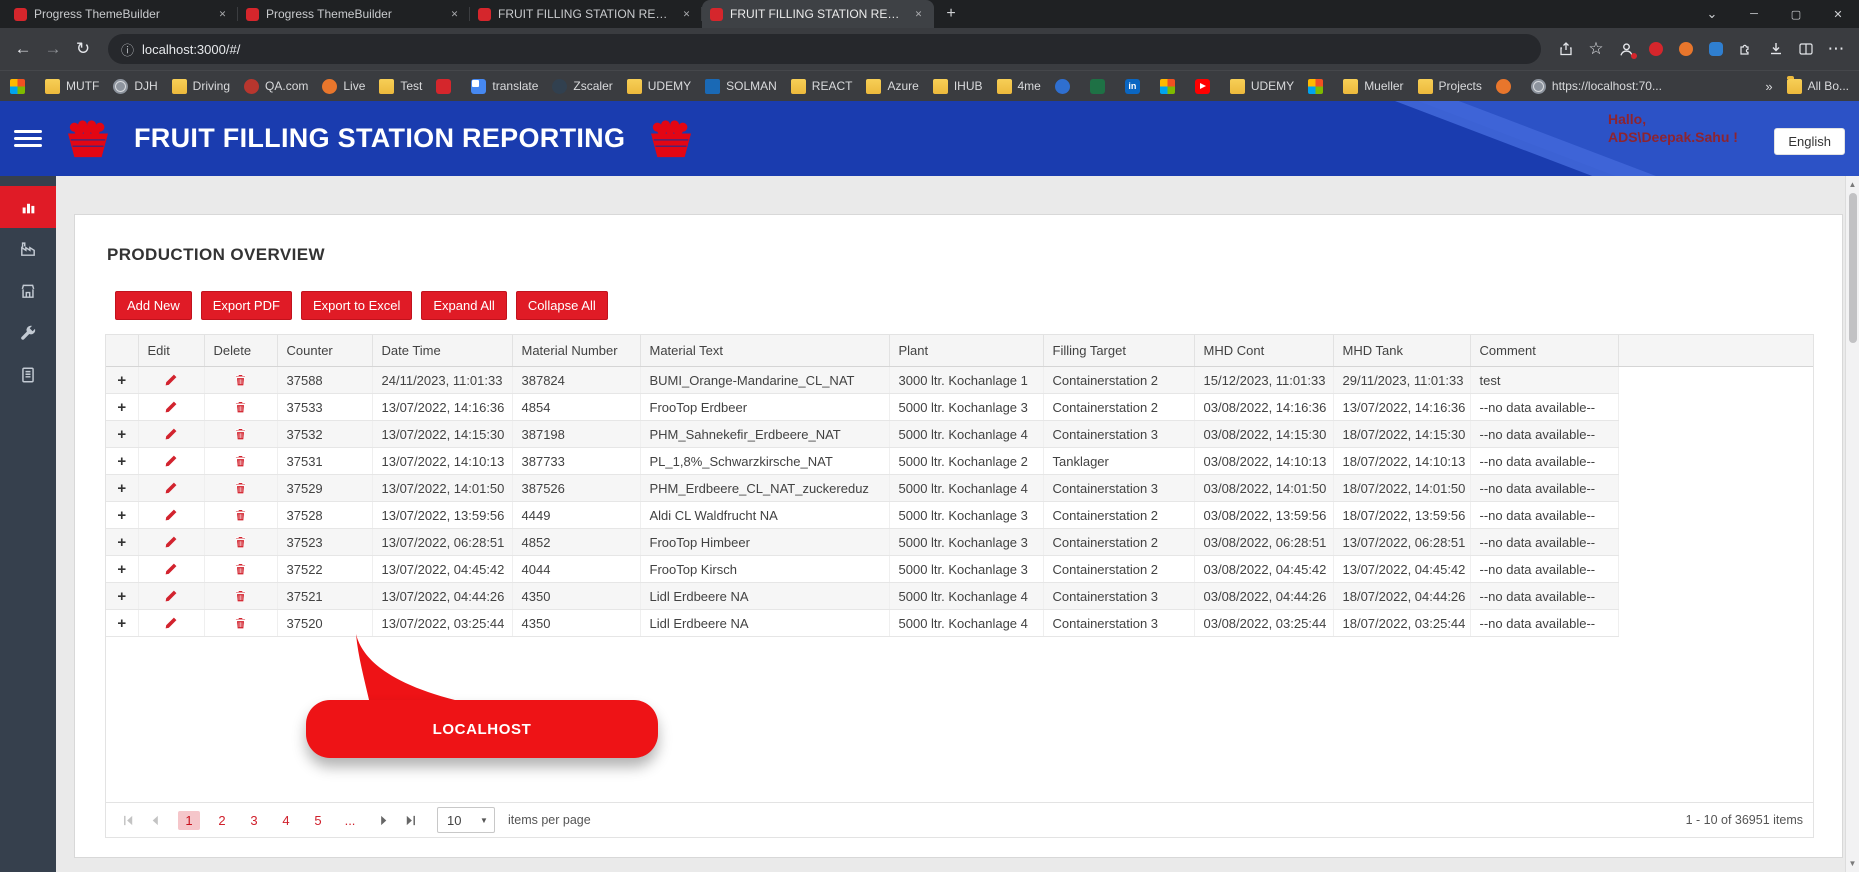 The image size is (1859, 872). Describe the element at coordinates (189, 820) in the screenshot. I see `page-number-button: 1` at that location.